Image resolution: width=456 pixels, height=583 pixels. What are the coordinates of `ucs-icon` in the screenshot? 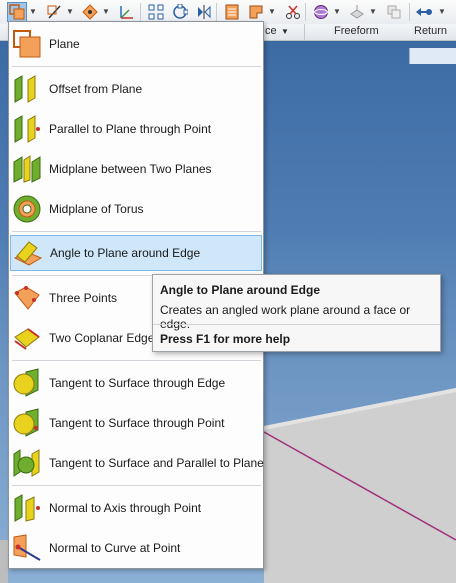 It's located at (126, 12).